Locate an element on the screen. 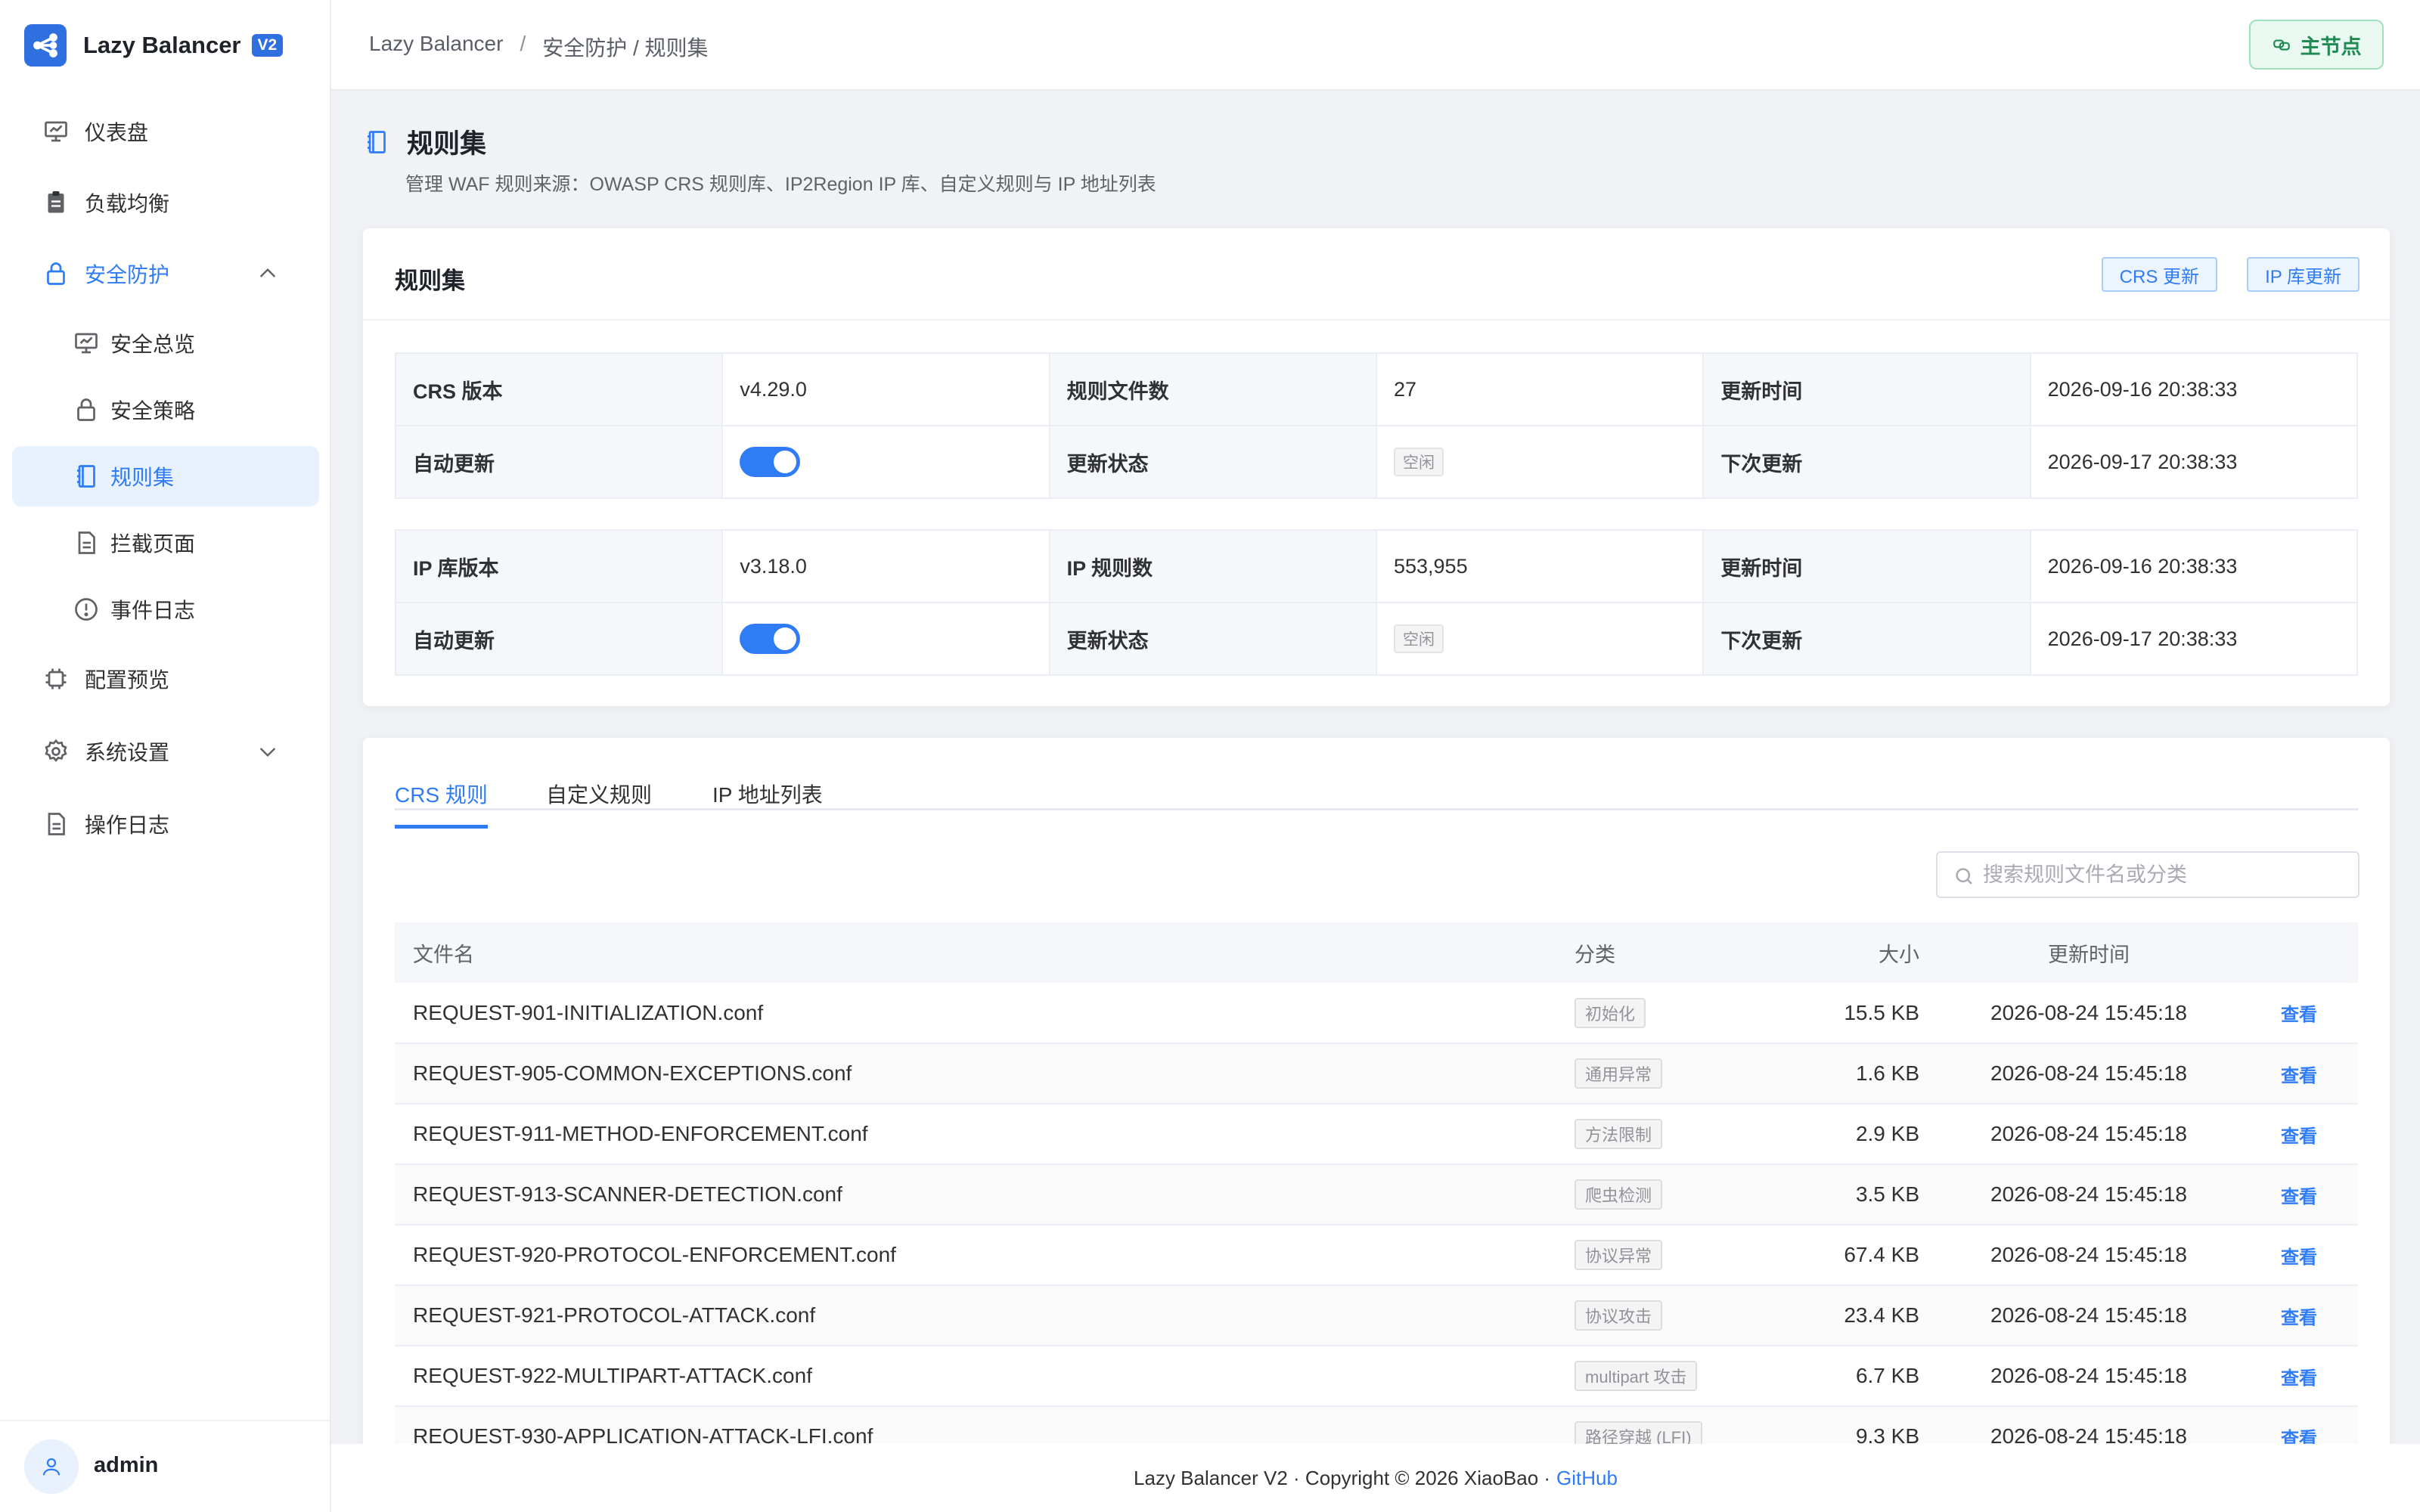  sidebar-item-block-page: 拦截页面 is located at coordinates (165, 543).